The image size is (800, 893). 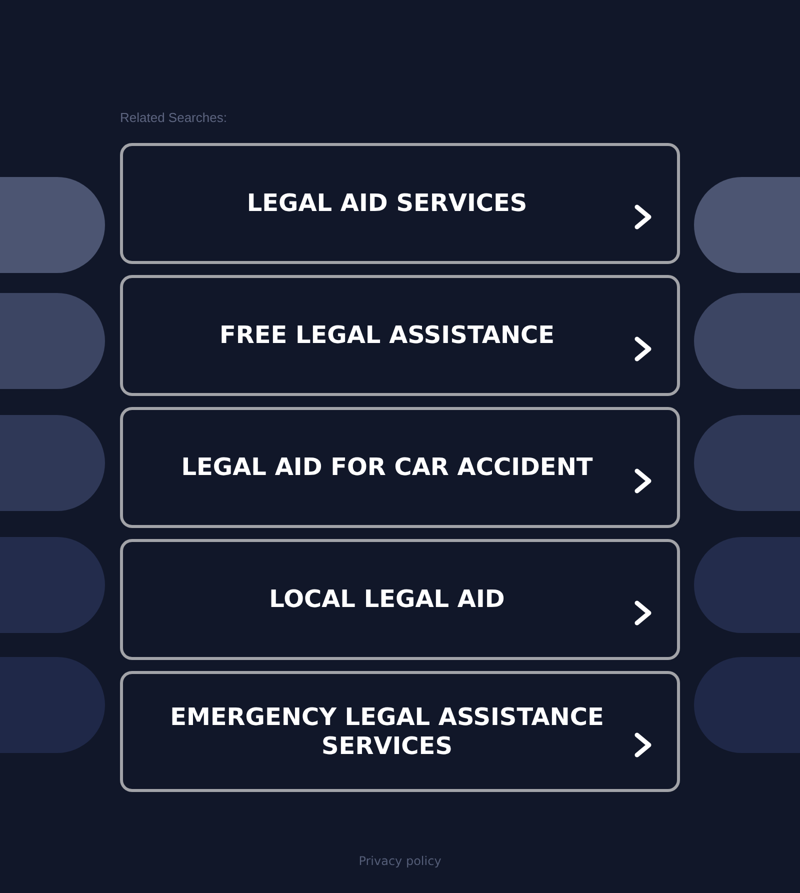 What do you see at coordinates (400, 203) in the screenshot?
I see `related-search-link: LEGAL AID SERVICES` at bounding box center [400, 203].